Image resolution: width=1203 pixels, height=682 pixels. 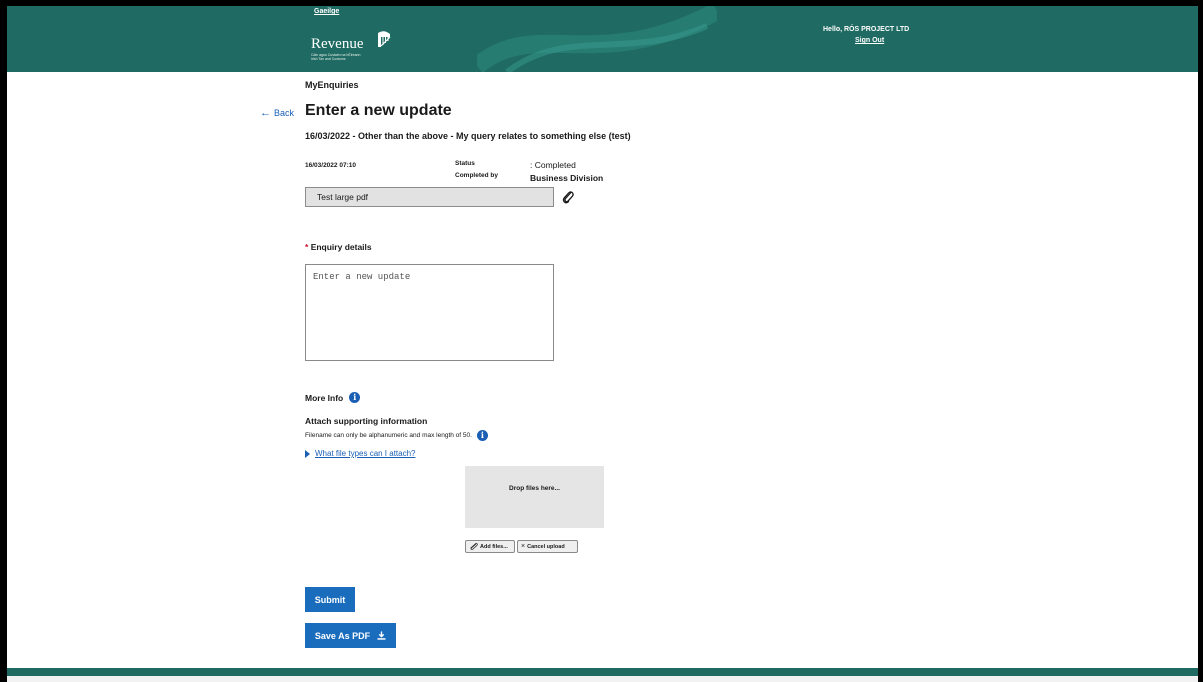 What do you see at coordinates (330, 599) in the screenshot?
I see `submit-button: Submit` at bounding box center [330, 599].